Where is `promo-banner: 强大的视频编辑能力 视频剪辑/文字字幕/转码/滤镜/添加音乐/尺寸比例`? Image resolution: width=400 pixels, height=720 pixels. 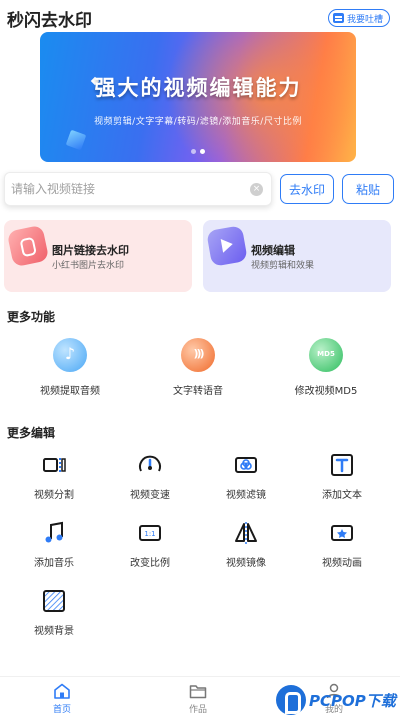 promo-banner: 强大的视频编辑能力 视频剪辑/文字字幕/转码/滤镜/添加音乐/尺寸比例 is located at coordinates (198, 97).